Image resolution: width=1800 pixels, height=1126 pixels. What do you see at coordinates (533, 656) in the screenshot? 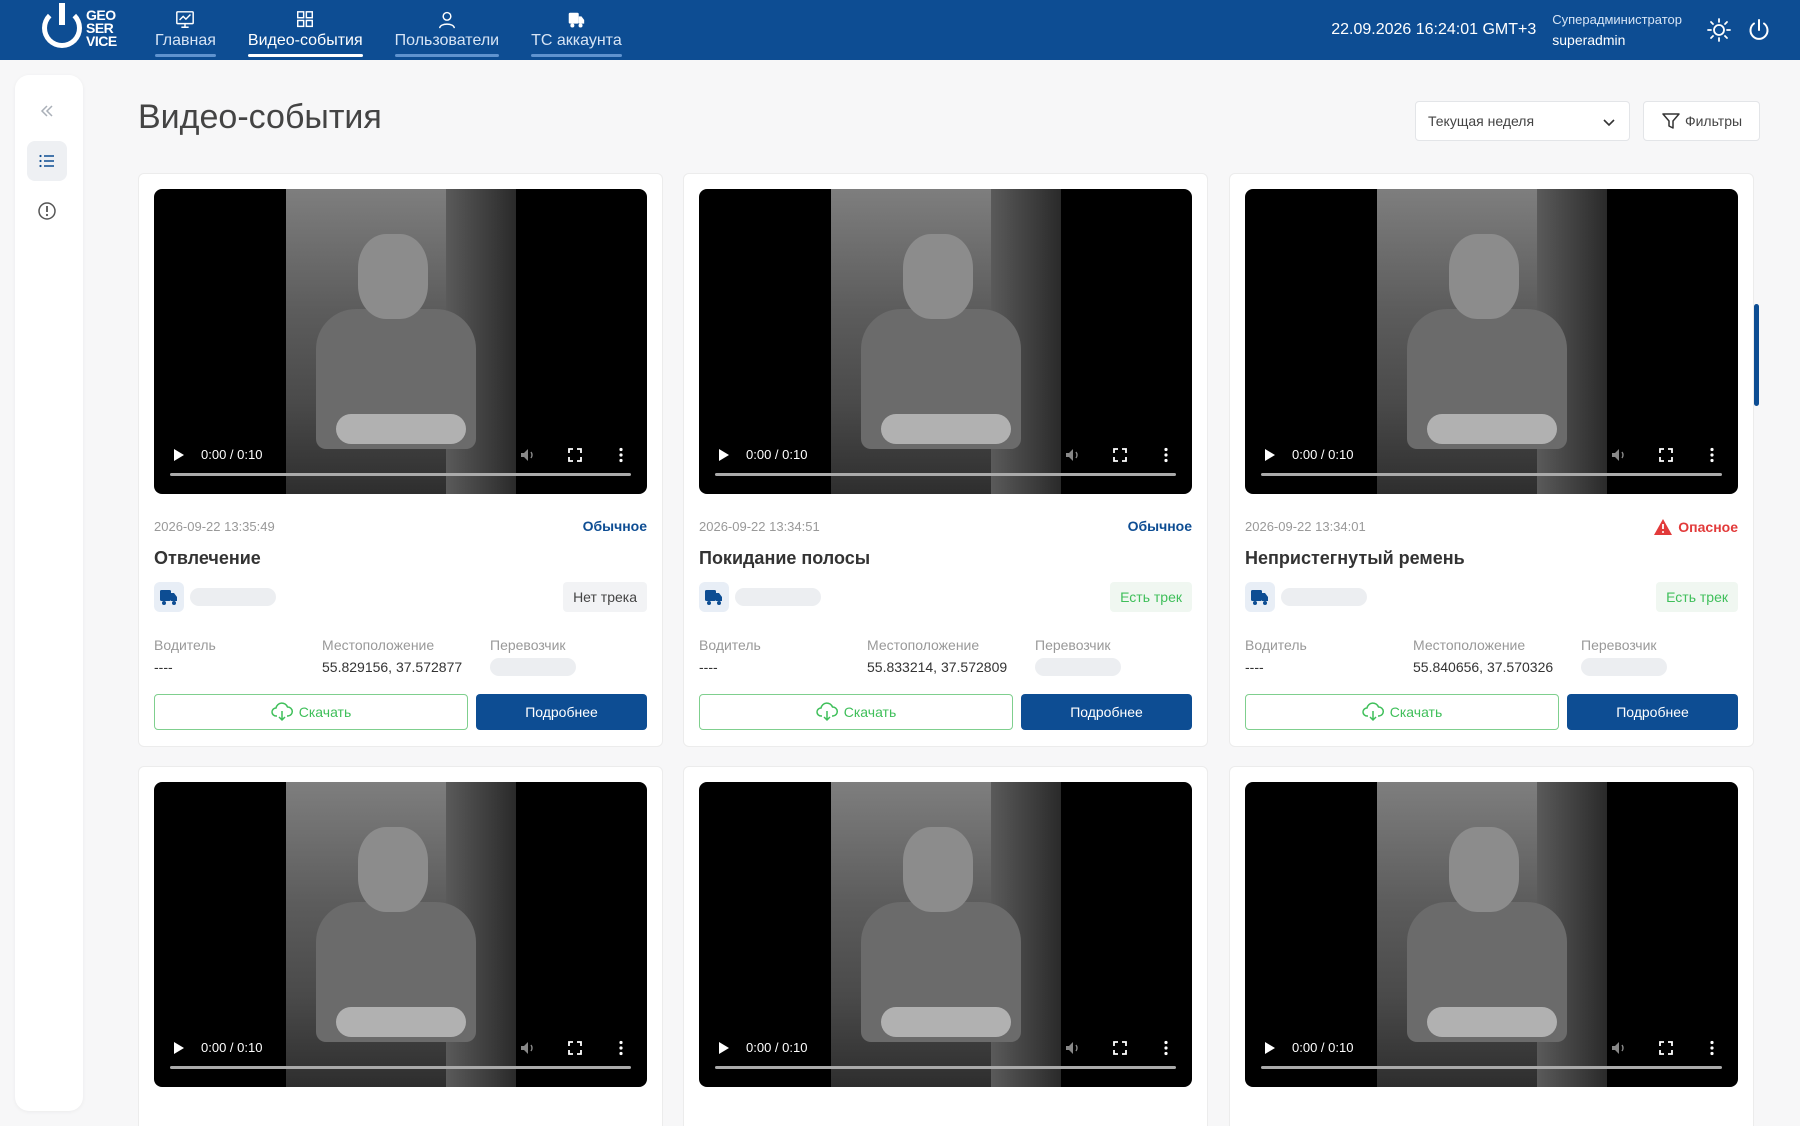
I see `carrier-col: Перевозчик` at bounding box center [533, 656].